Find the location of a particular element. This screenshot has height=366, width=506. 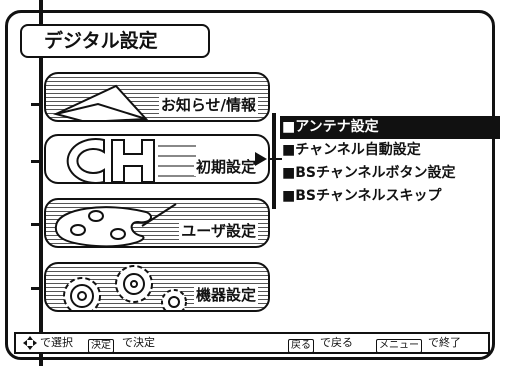

dpad-icon is located at coordinates (30, 346).